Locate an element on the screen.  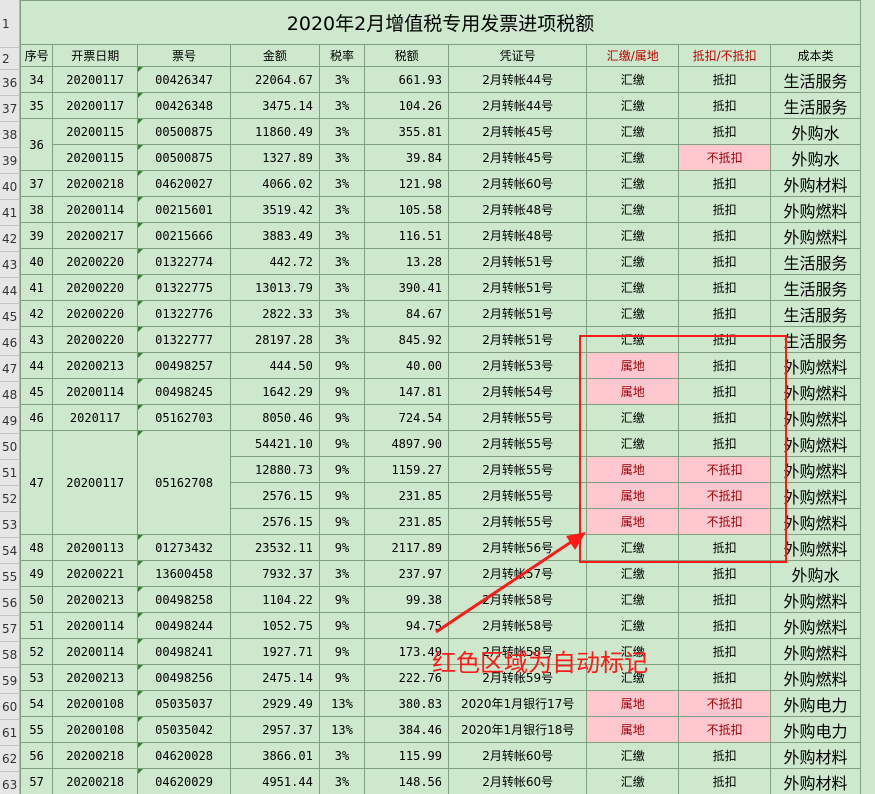
row-number: 1 is located at coordinates (10, 24).